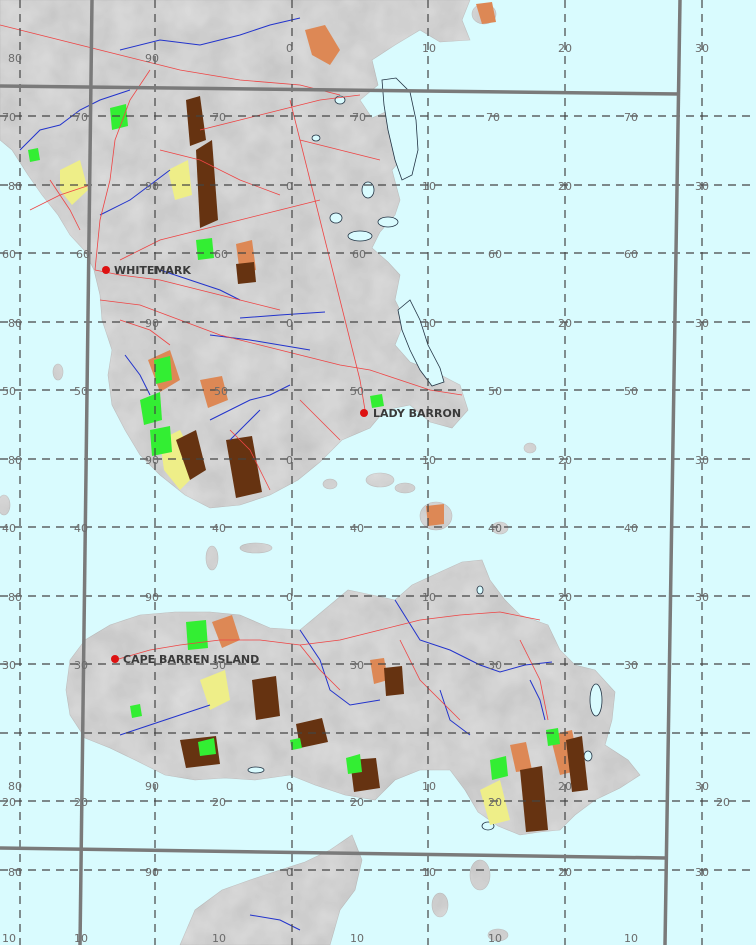  I want to click on town-marker-whitemark, so click(106, 270).